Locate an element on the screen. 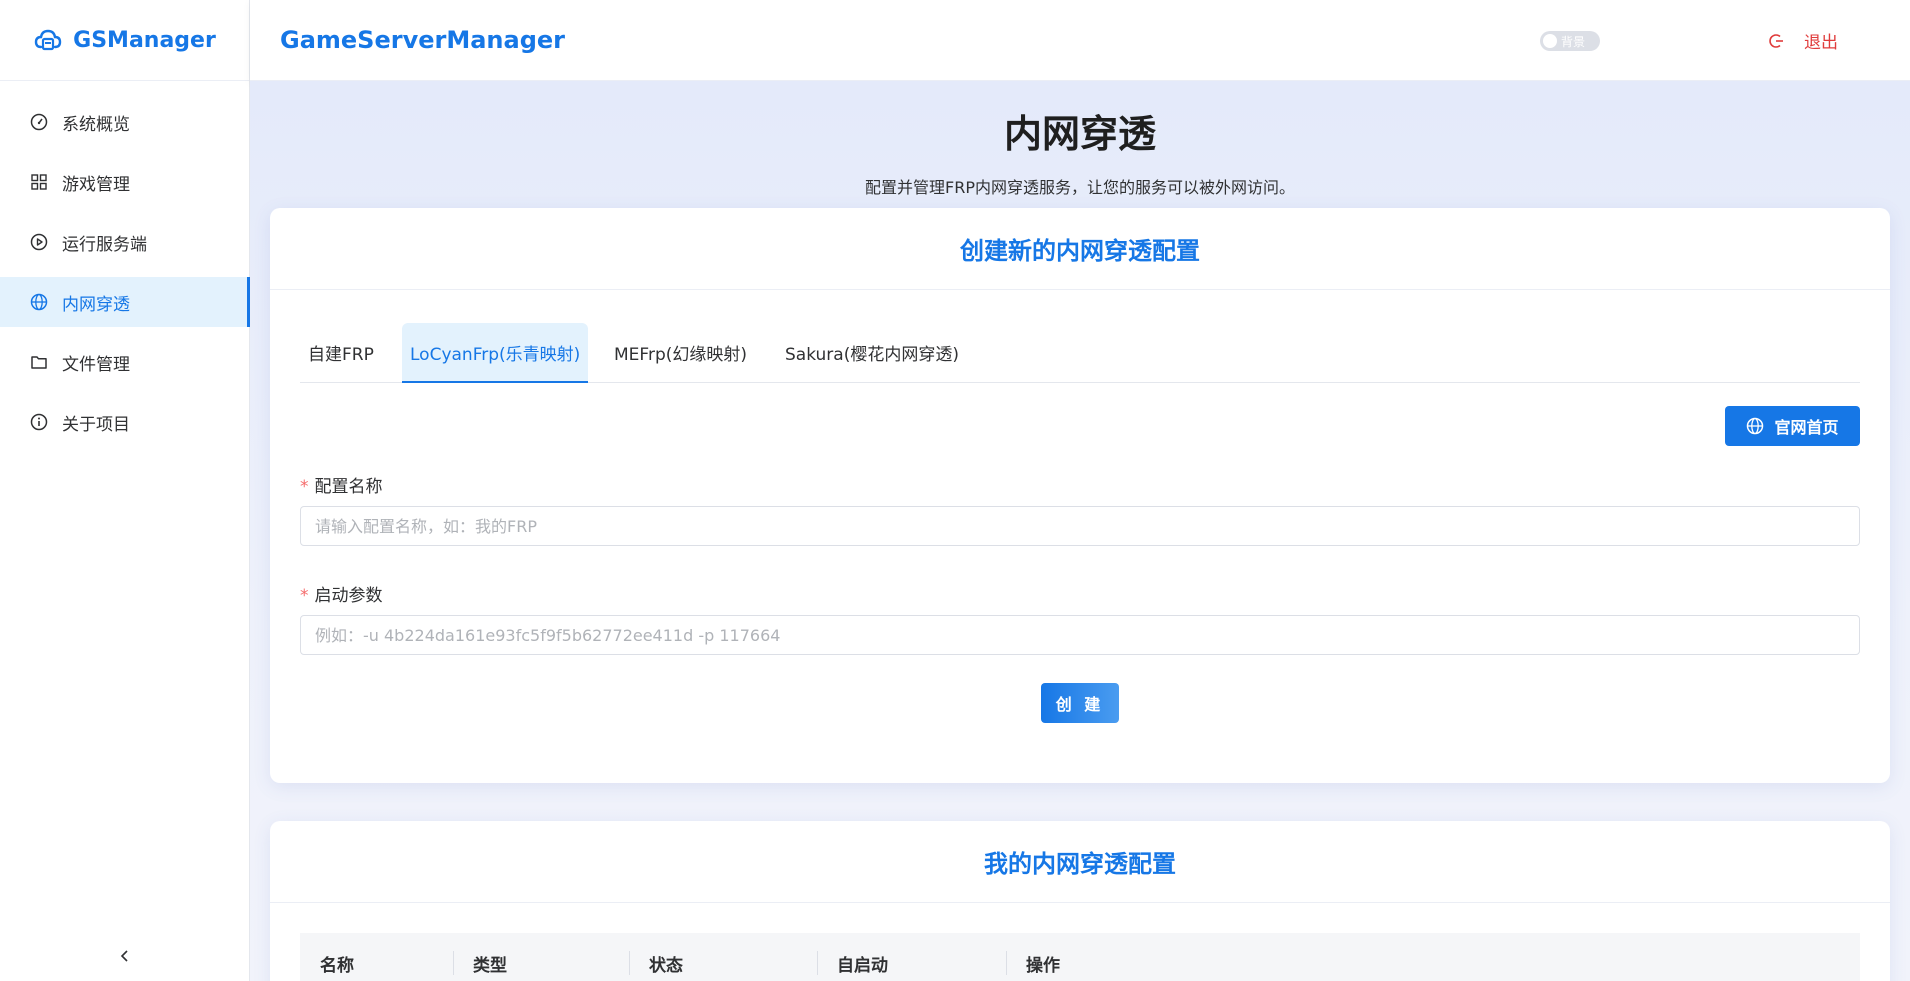  sidebar-item-overview: 系统概览 is located at coordinates (124, 122).